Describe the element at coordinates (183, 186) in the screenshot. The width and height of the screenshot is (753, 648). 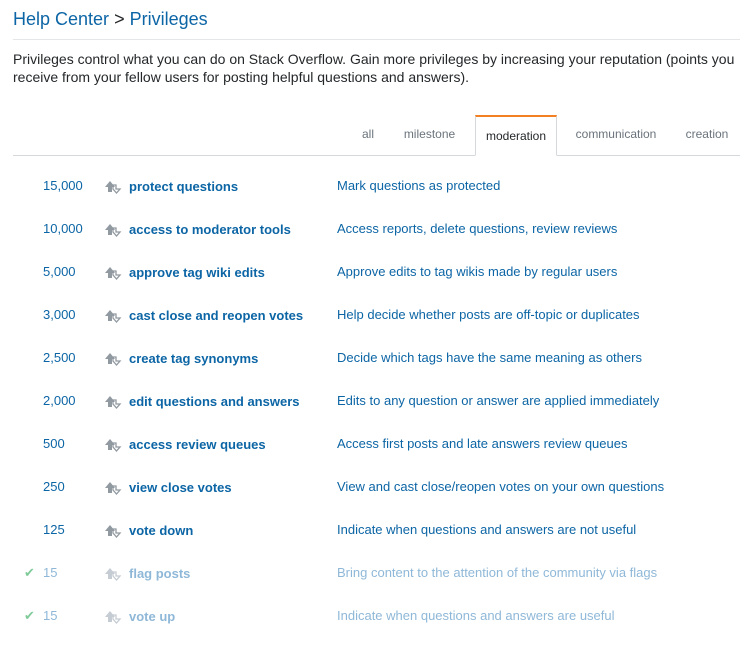
I see `privilege-name-link: protect questions` at that location.